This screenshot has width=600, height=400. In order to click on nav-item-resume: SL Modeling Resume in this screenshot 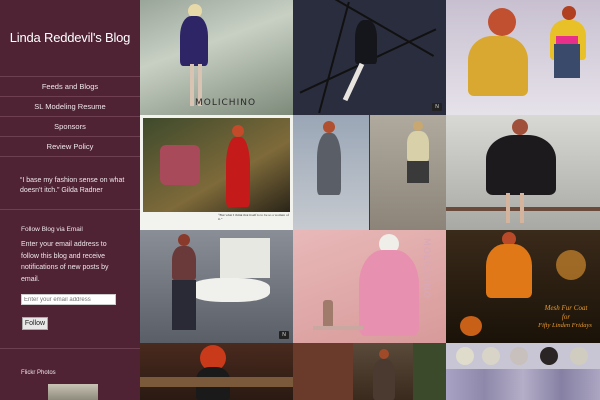, I will do `click(70, 107)`.